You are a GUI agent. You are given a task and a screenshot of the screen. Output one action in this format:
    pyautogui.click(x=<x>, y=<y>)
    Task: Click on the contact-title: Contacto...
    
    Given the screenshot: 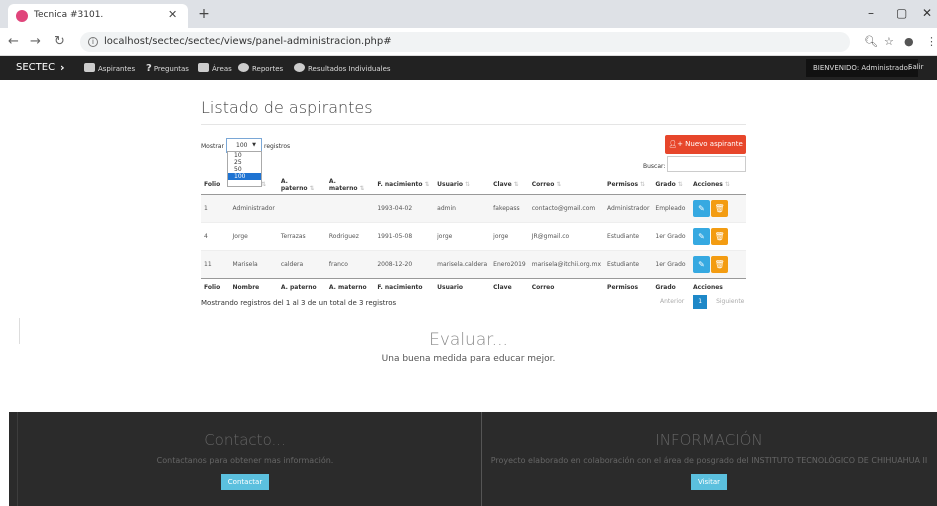 What is the action you would take?
    pyautogui.click(x=245, y=440)
    